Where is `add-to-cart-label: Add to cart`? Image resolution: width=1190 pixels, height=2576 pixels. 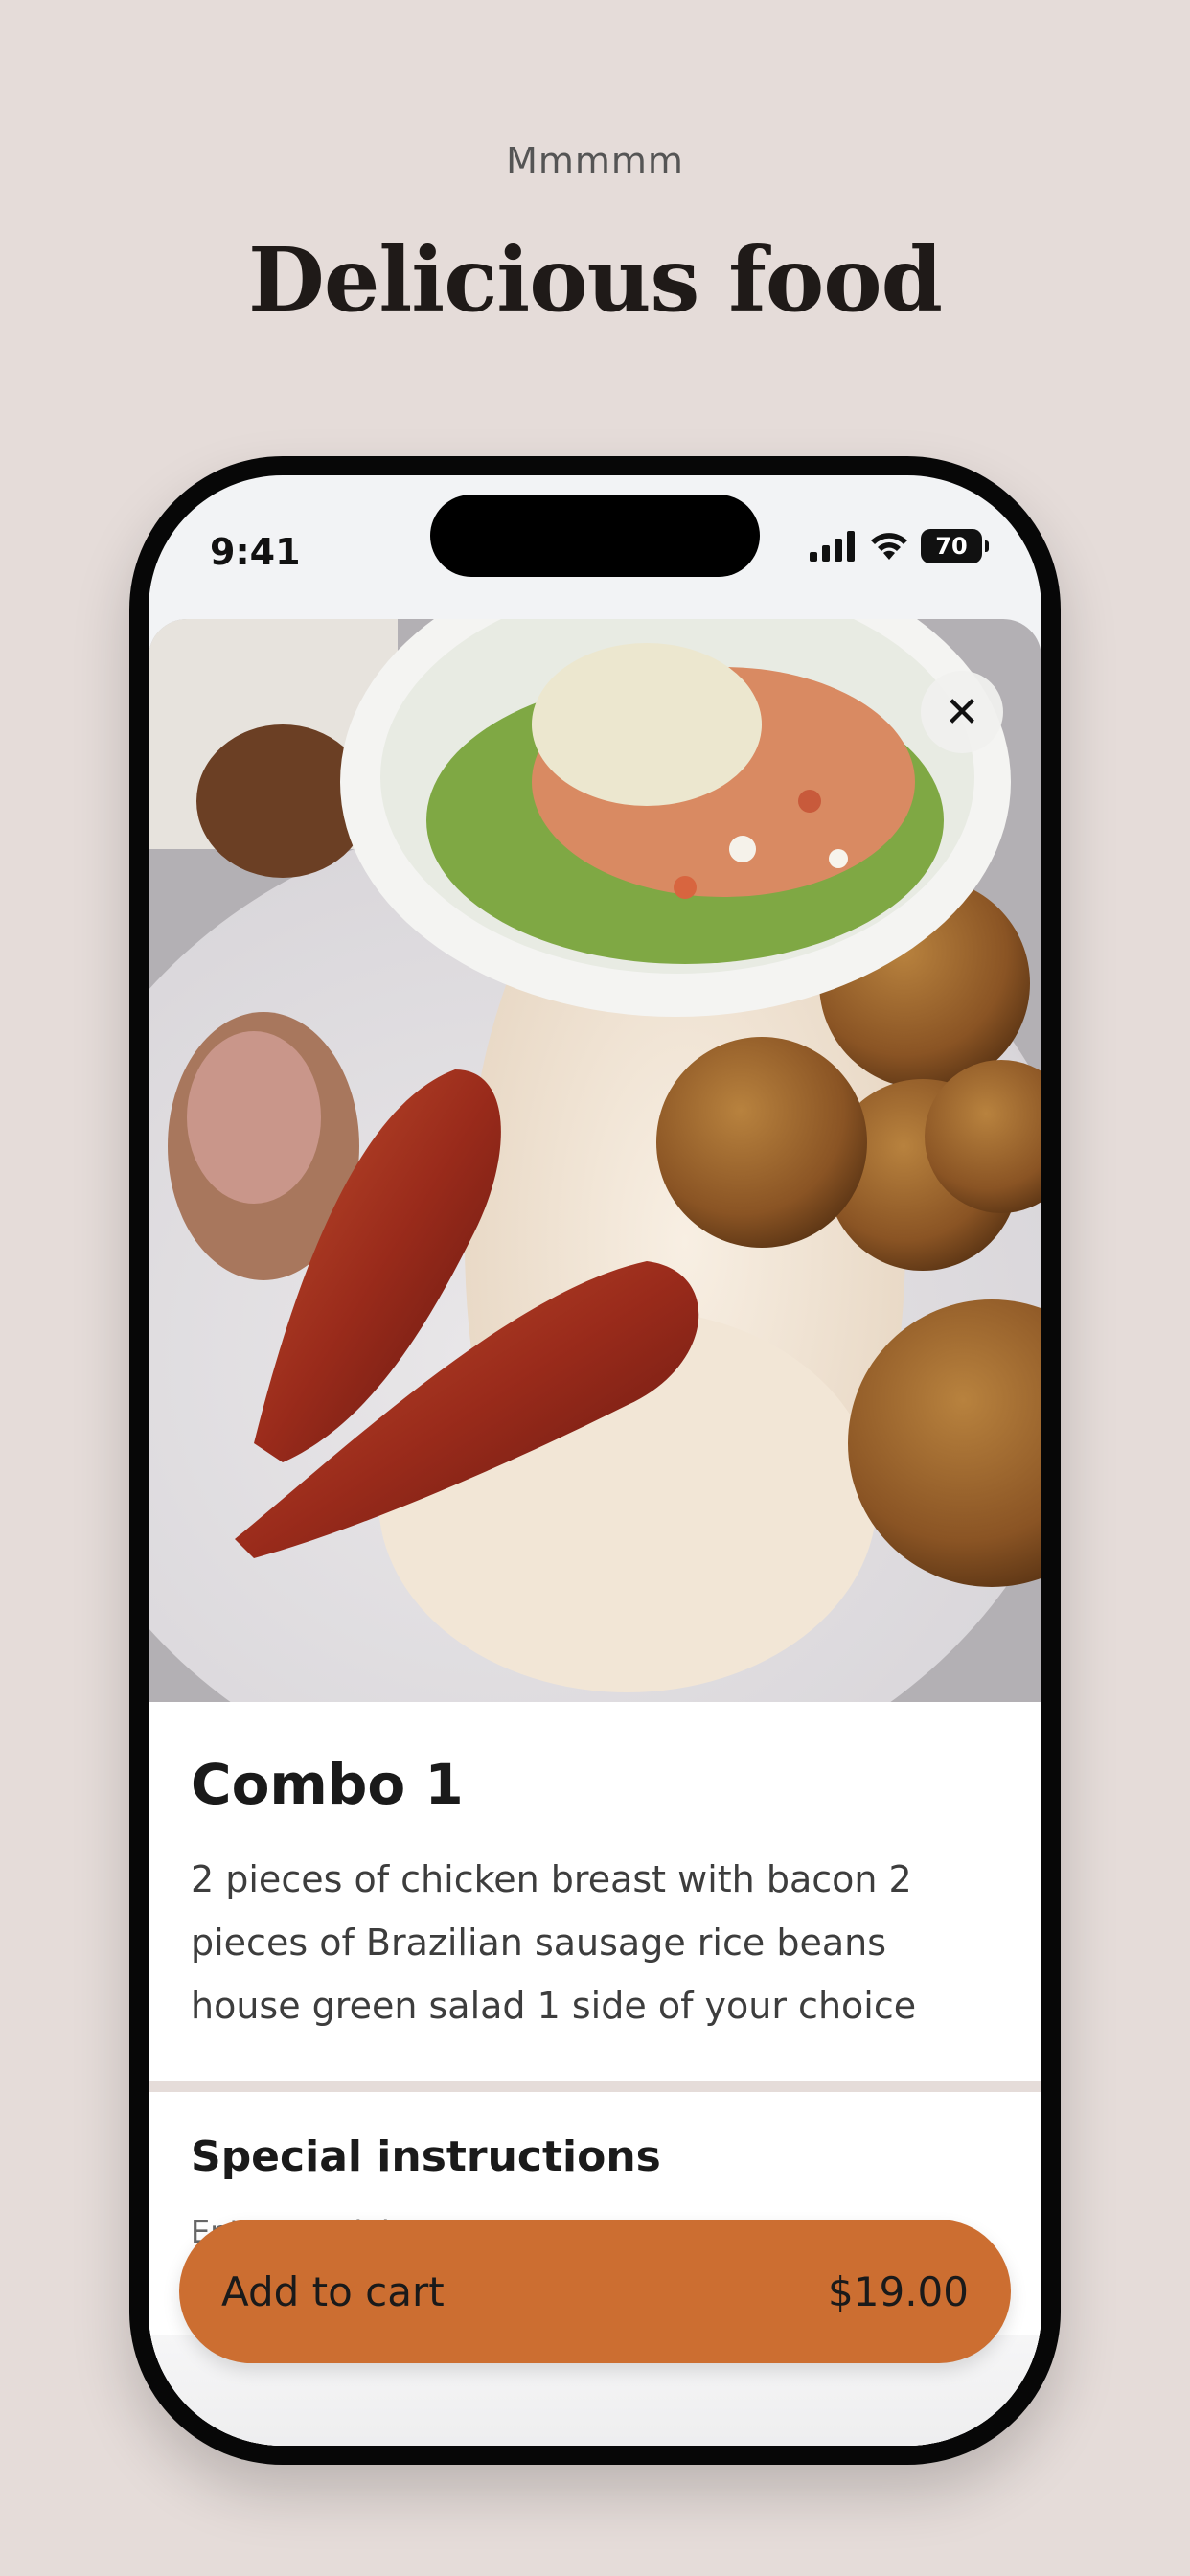 add-to-cart-label: Add to cart is located at coordinates (333, 2291).